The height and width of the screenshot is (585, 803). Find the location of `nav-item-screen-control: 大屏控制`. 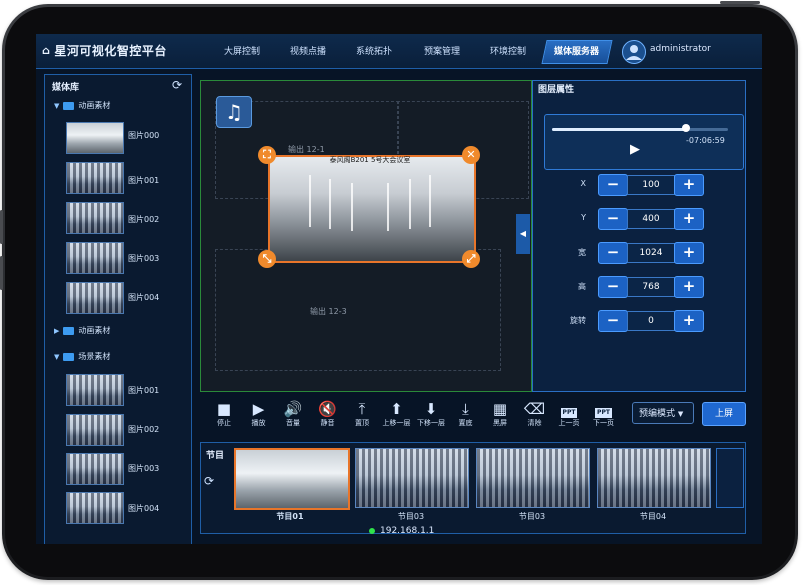

nav-item-screen-control: 大屏控制 is located at coordinates (242, 50).